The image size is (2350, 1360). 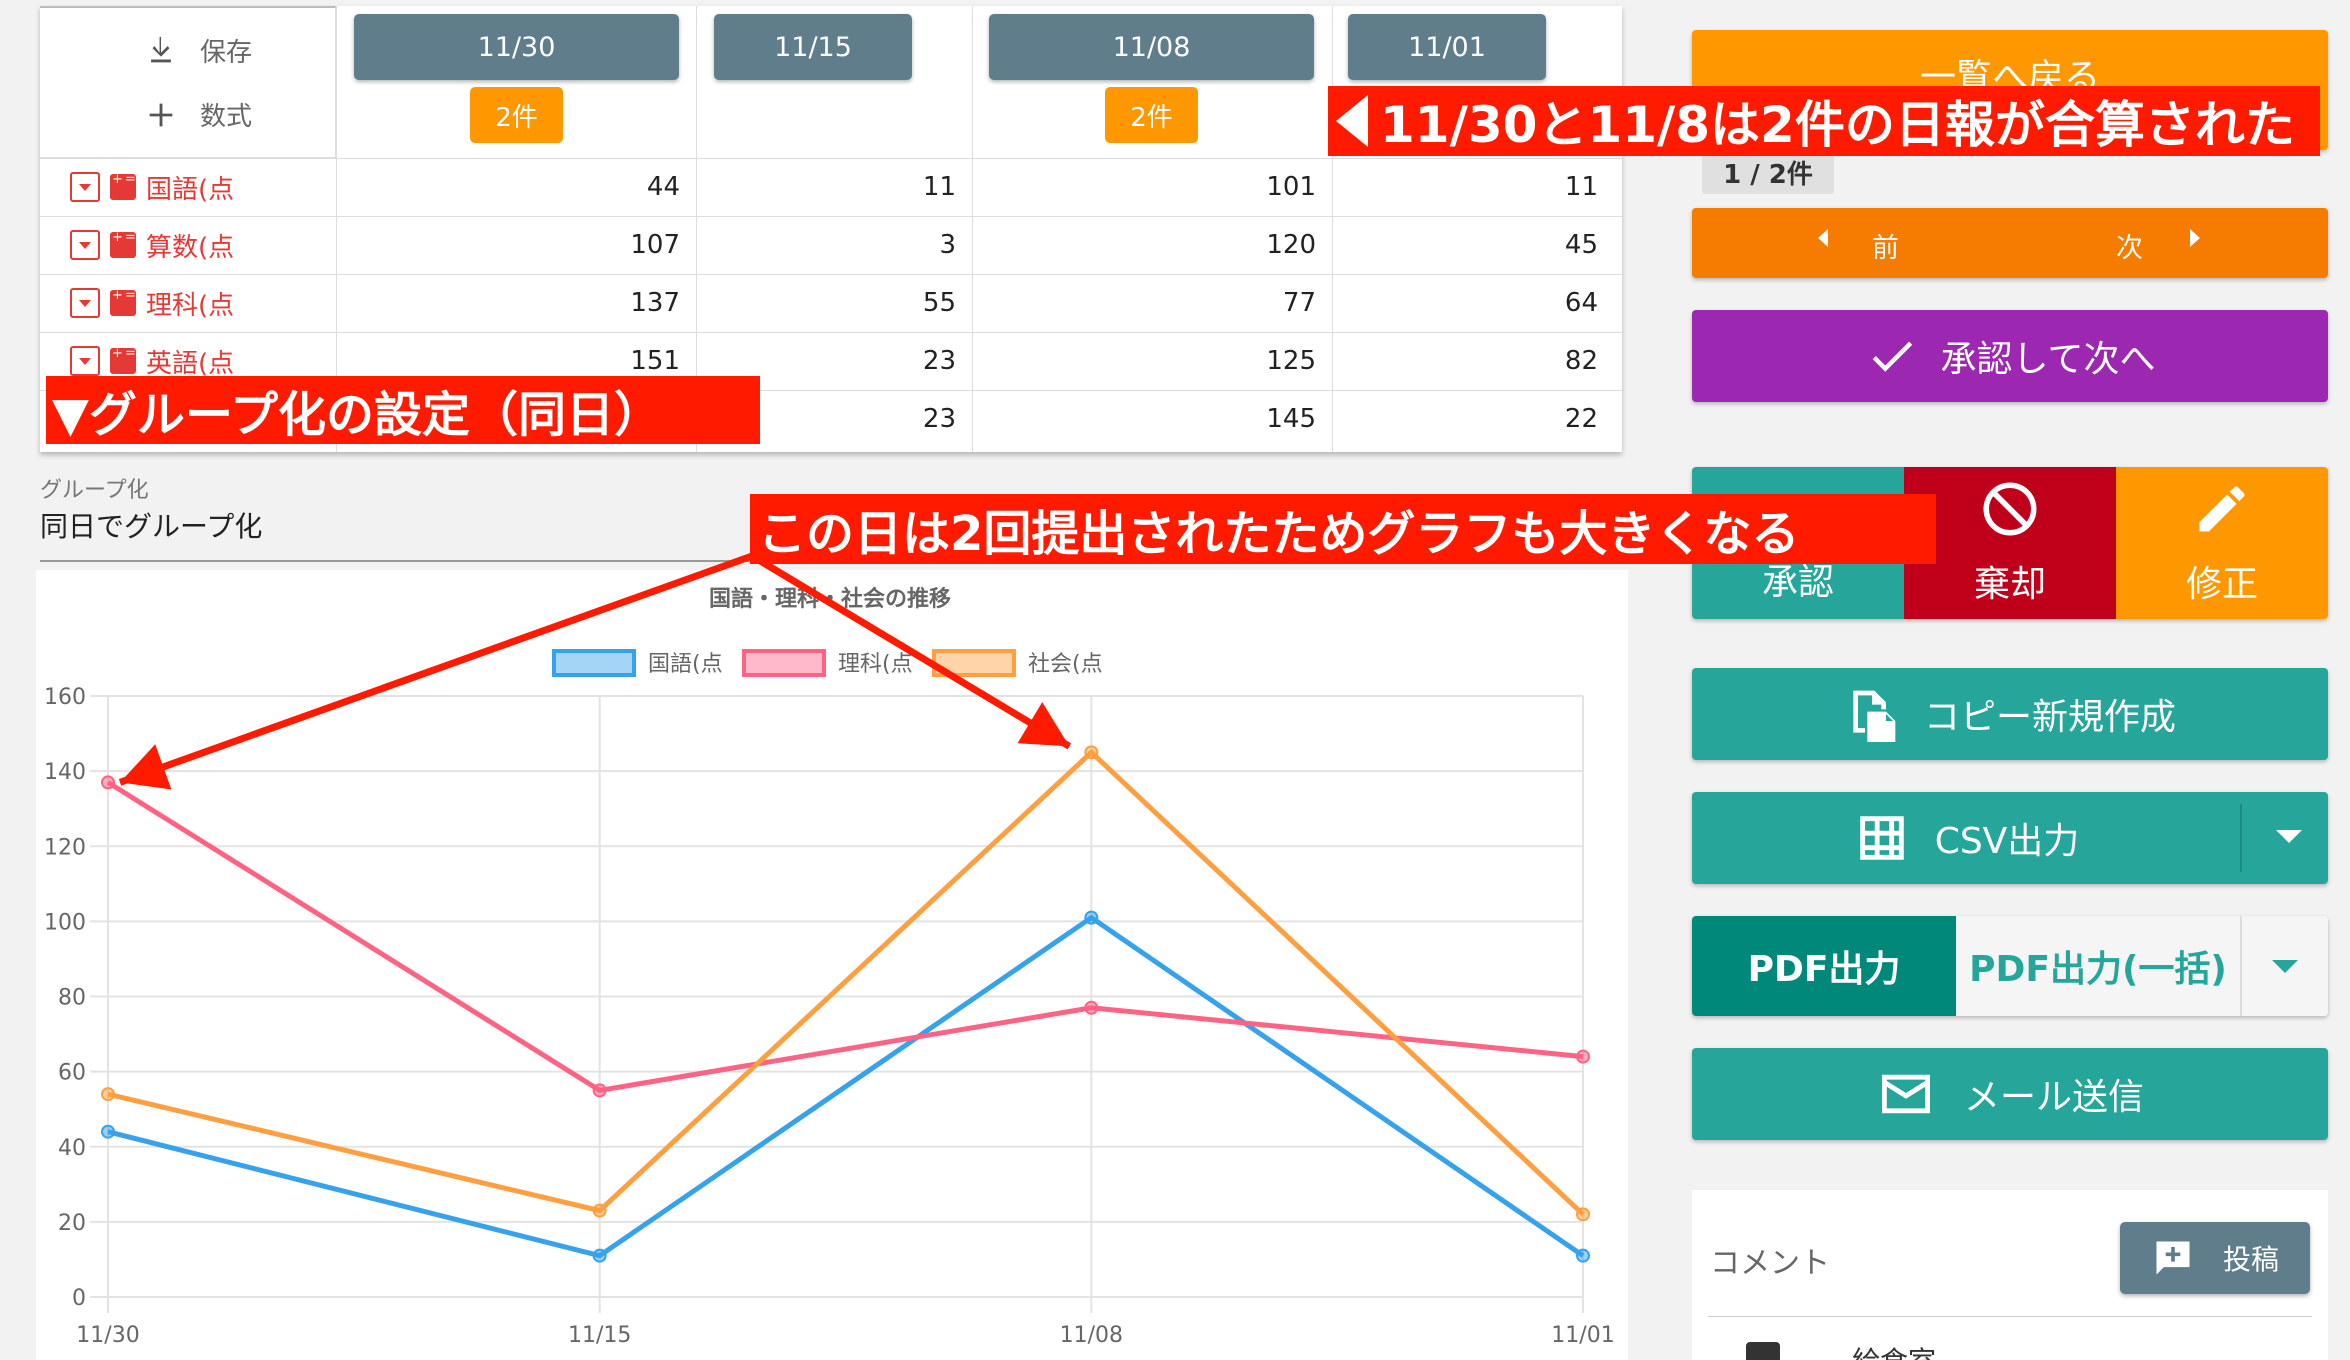 What do you see at coordinates (65, 772) in the screenshot?
I see `y-tick-label: 140` at bounding box center [65, 772].